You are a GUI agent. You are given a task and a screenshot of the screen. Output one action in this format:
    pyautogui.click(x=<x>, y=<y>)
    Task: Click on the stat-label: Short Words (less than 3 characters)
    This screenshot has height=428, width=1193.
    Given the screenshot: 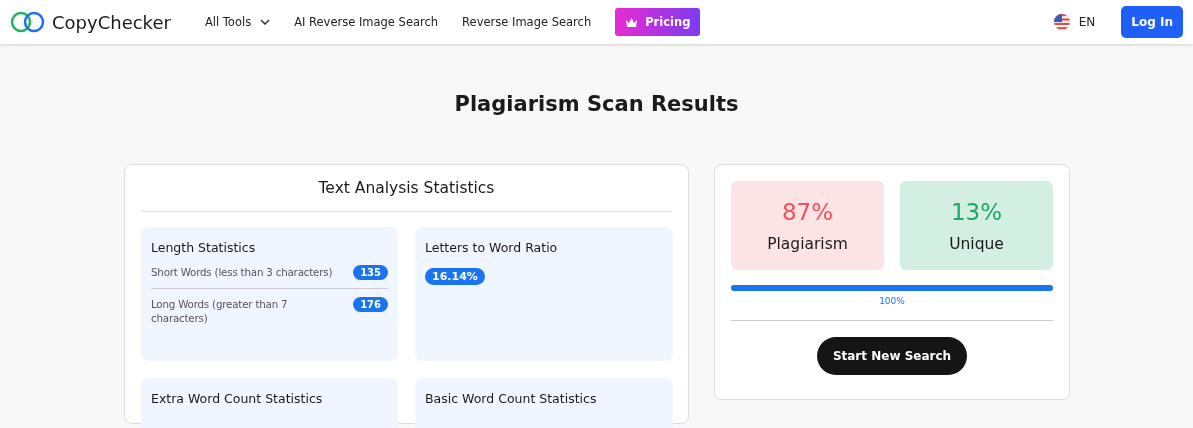 What is the action you would take?
    pyautogui.click(x=242, y=272)
    